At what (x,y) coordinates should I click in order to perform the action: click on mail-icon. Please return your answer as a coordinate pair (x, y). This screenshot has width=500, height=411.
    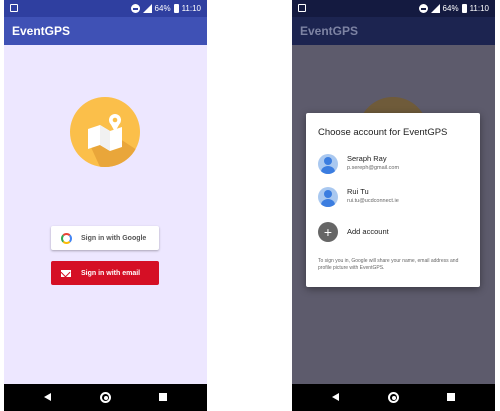
    Looking at the image, I should click on (66, 273).